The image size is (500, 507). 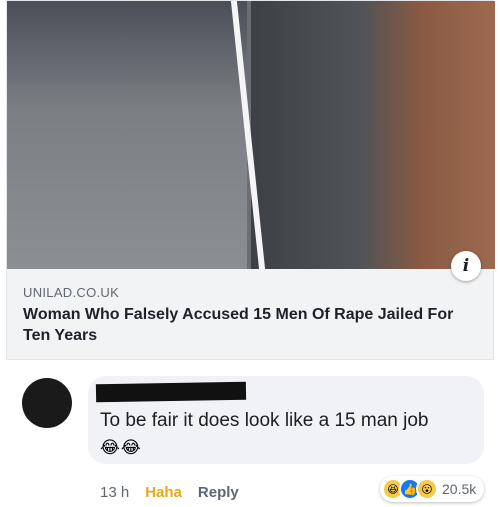 What do you see at coordinates (459, 489) in the screenshot?
I see `reaction-count: 20.5k` at bounding box center [459, 489].